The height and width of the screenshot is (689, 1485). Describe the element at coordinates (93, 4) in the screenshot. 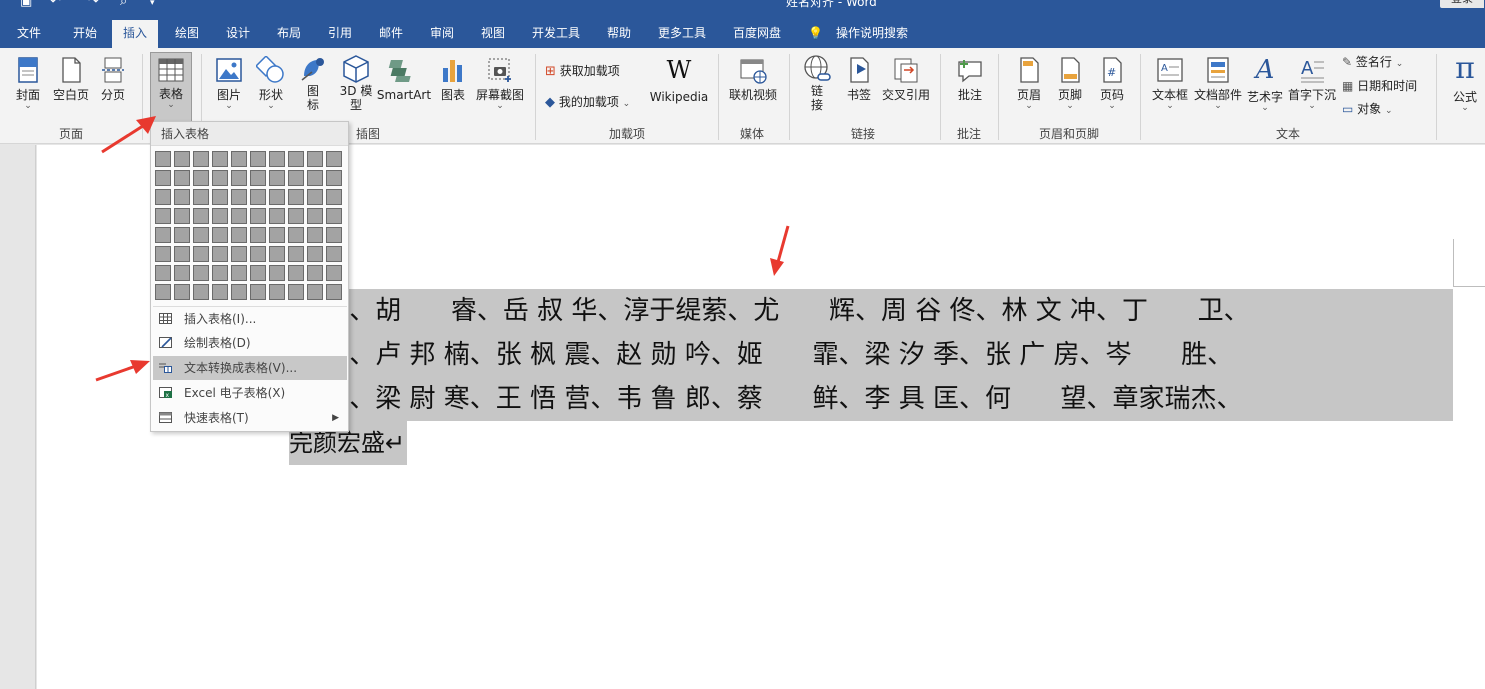

I see `redo-icon: ↷` at that location.